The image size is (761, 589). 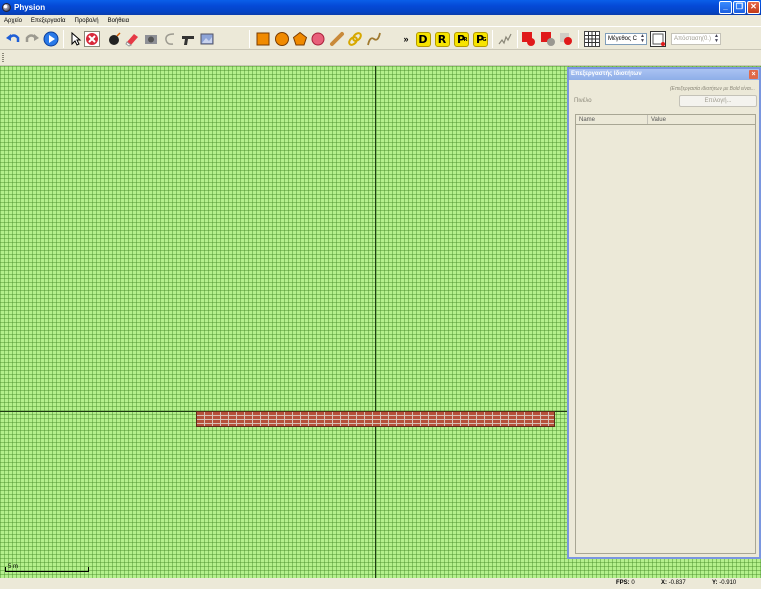 What do you see at coordinates (658, 39) in the screenshot?
I see `snap-toggle-icon` at bounding box center [658, 39].